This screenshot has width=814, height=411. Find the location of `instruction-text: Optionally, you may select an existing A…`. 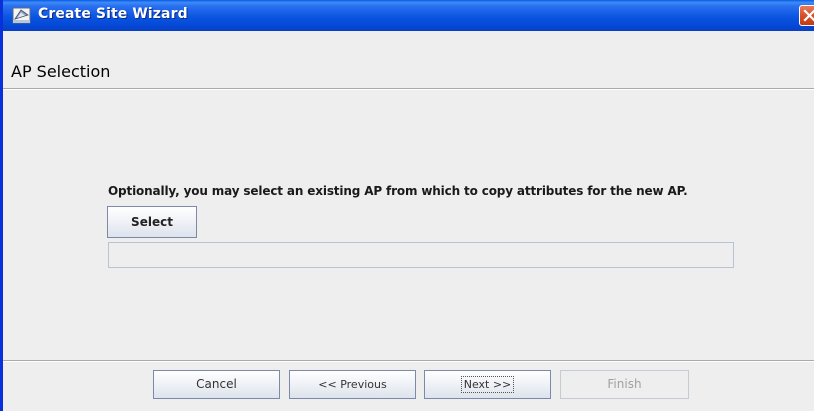

instruction-text: Optionally, you may select an existing A… is located at coordinates (398, 191).